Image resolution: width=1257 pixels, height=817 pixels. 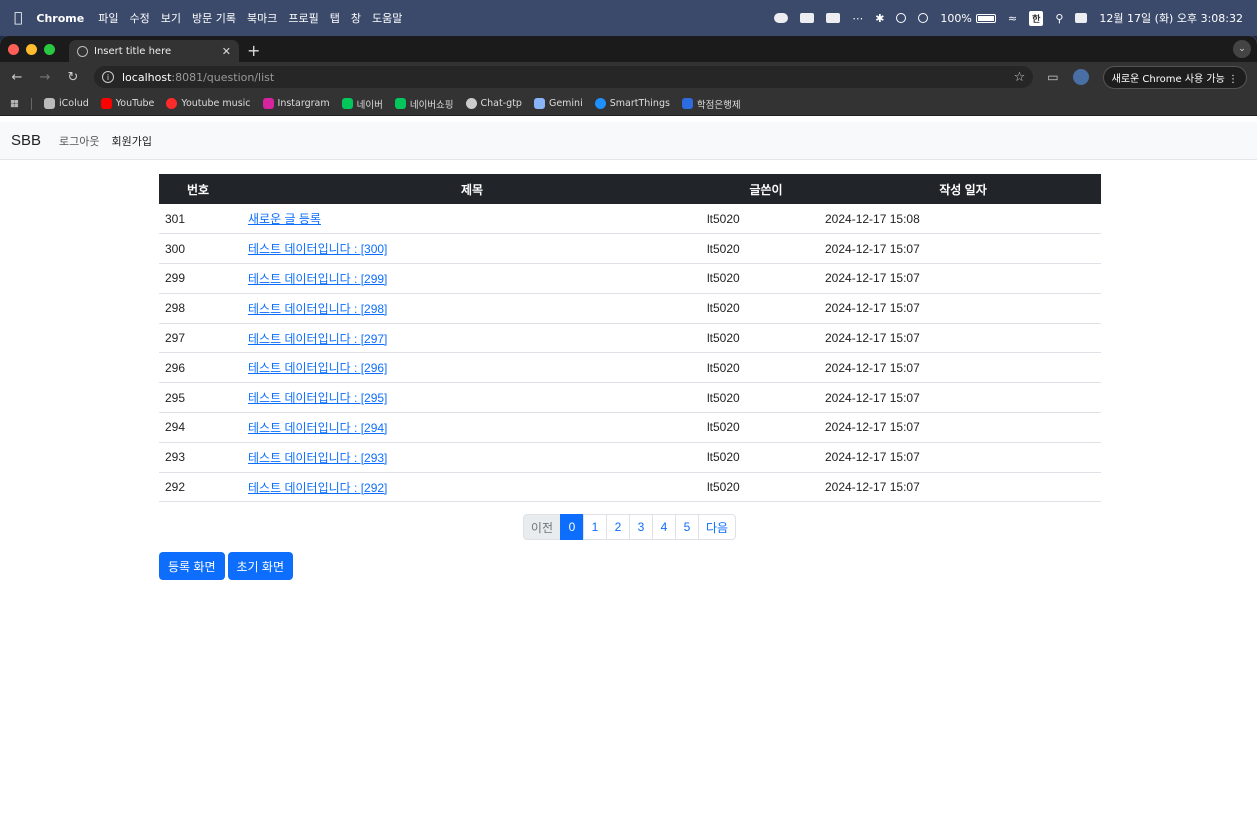 I want to click on display-icon, so click(x=807, y=18).